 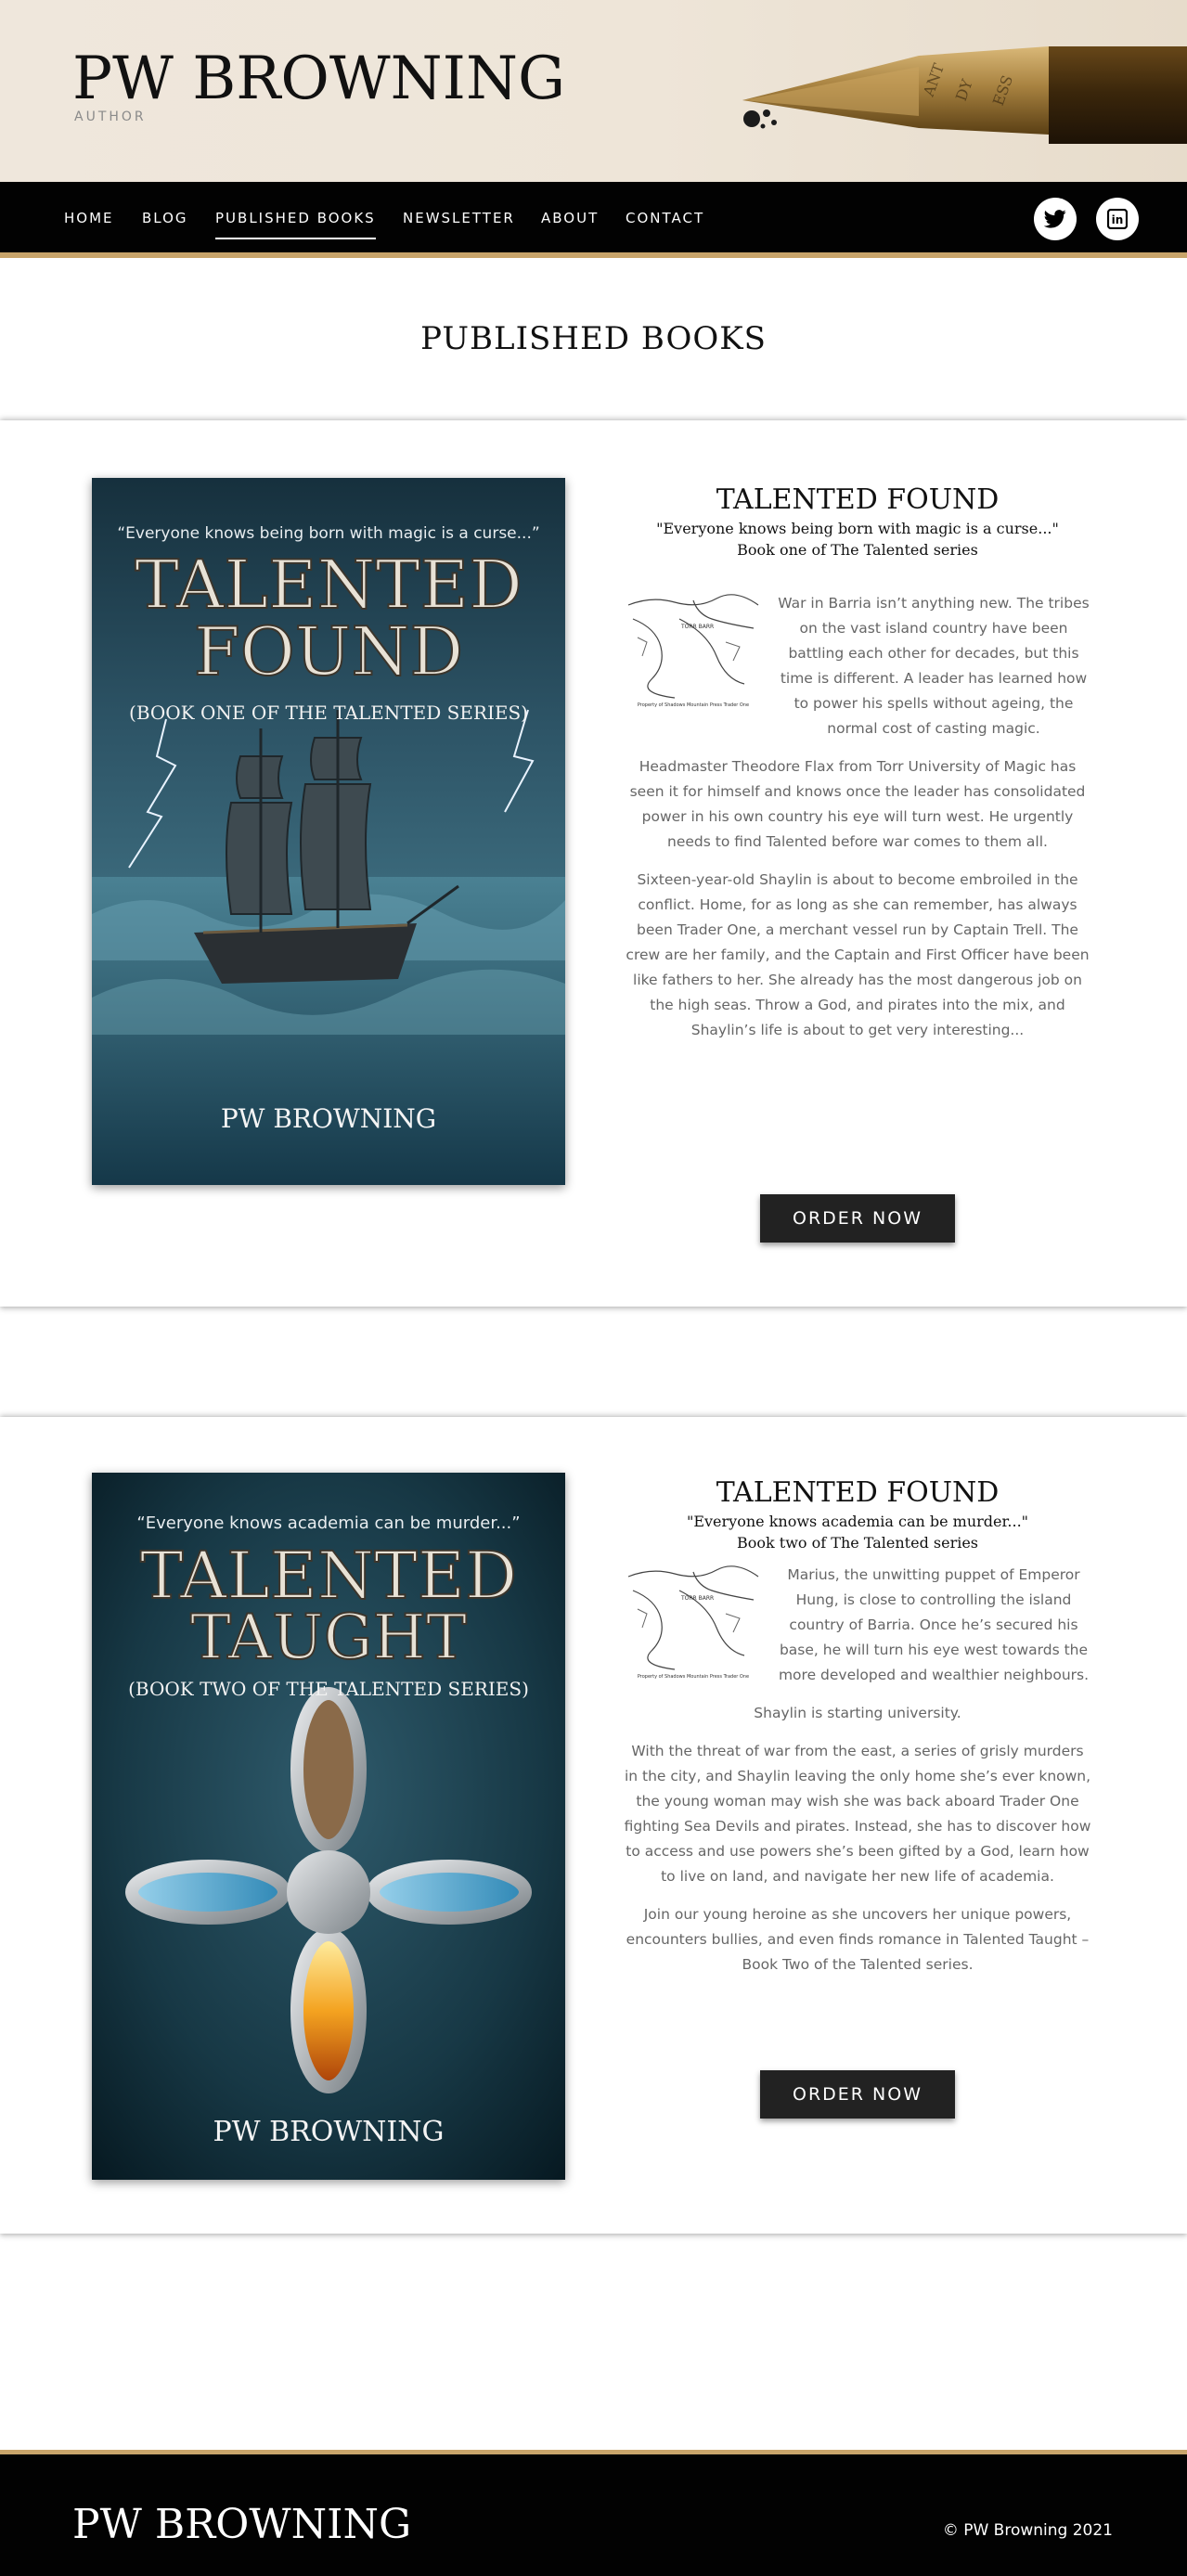 What do you see at coordinates (328, 713) in the screenshot?
I see `cover-1-subtitle: (BOOK ONE OF THE TALENTED SERIES)` at bounding box center [328, 713].